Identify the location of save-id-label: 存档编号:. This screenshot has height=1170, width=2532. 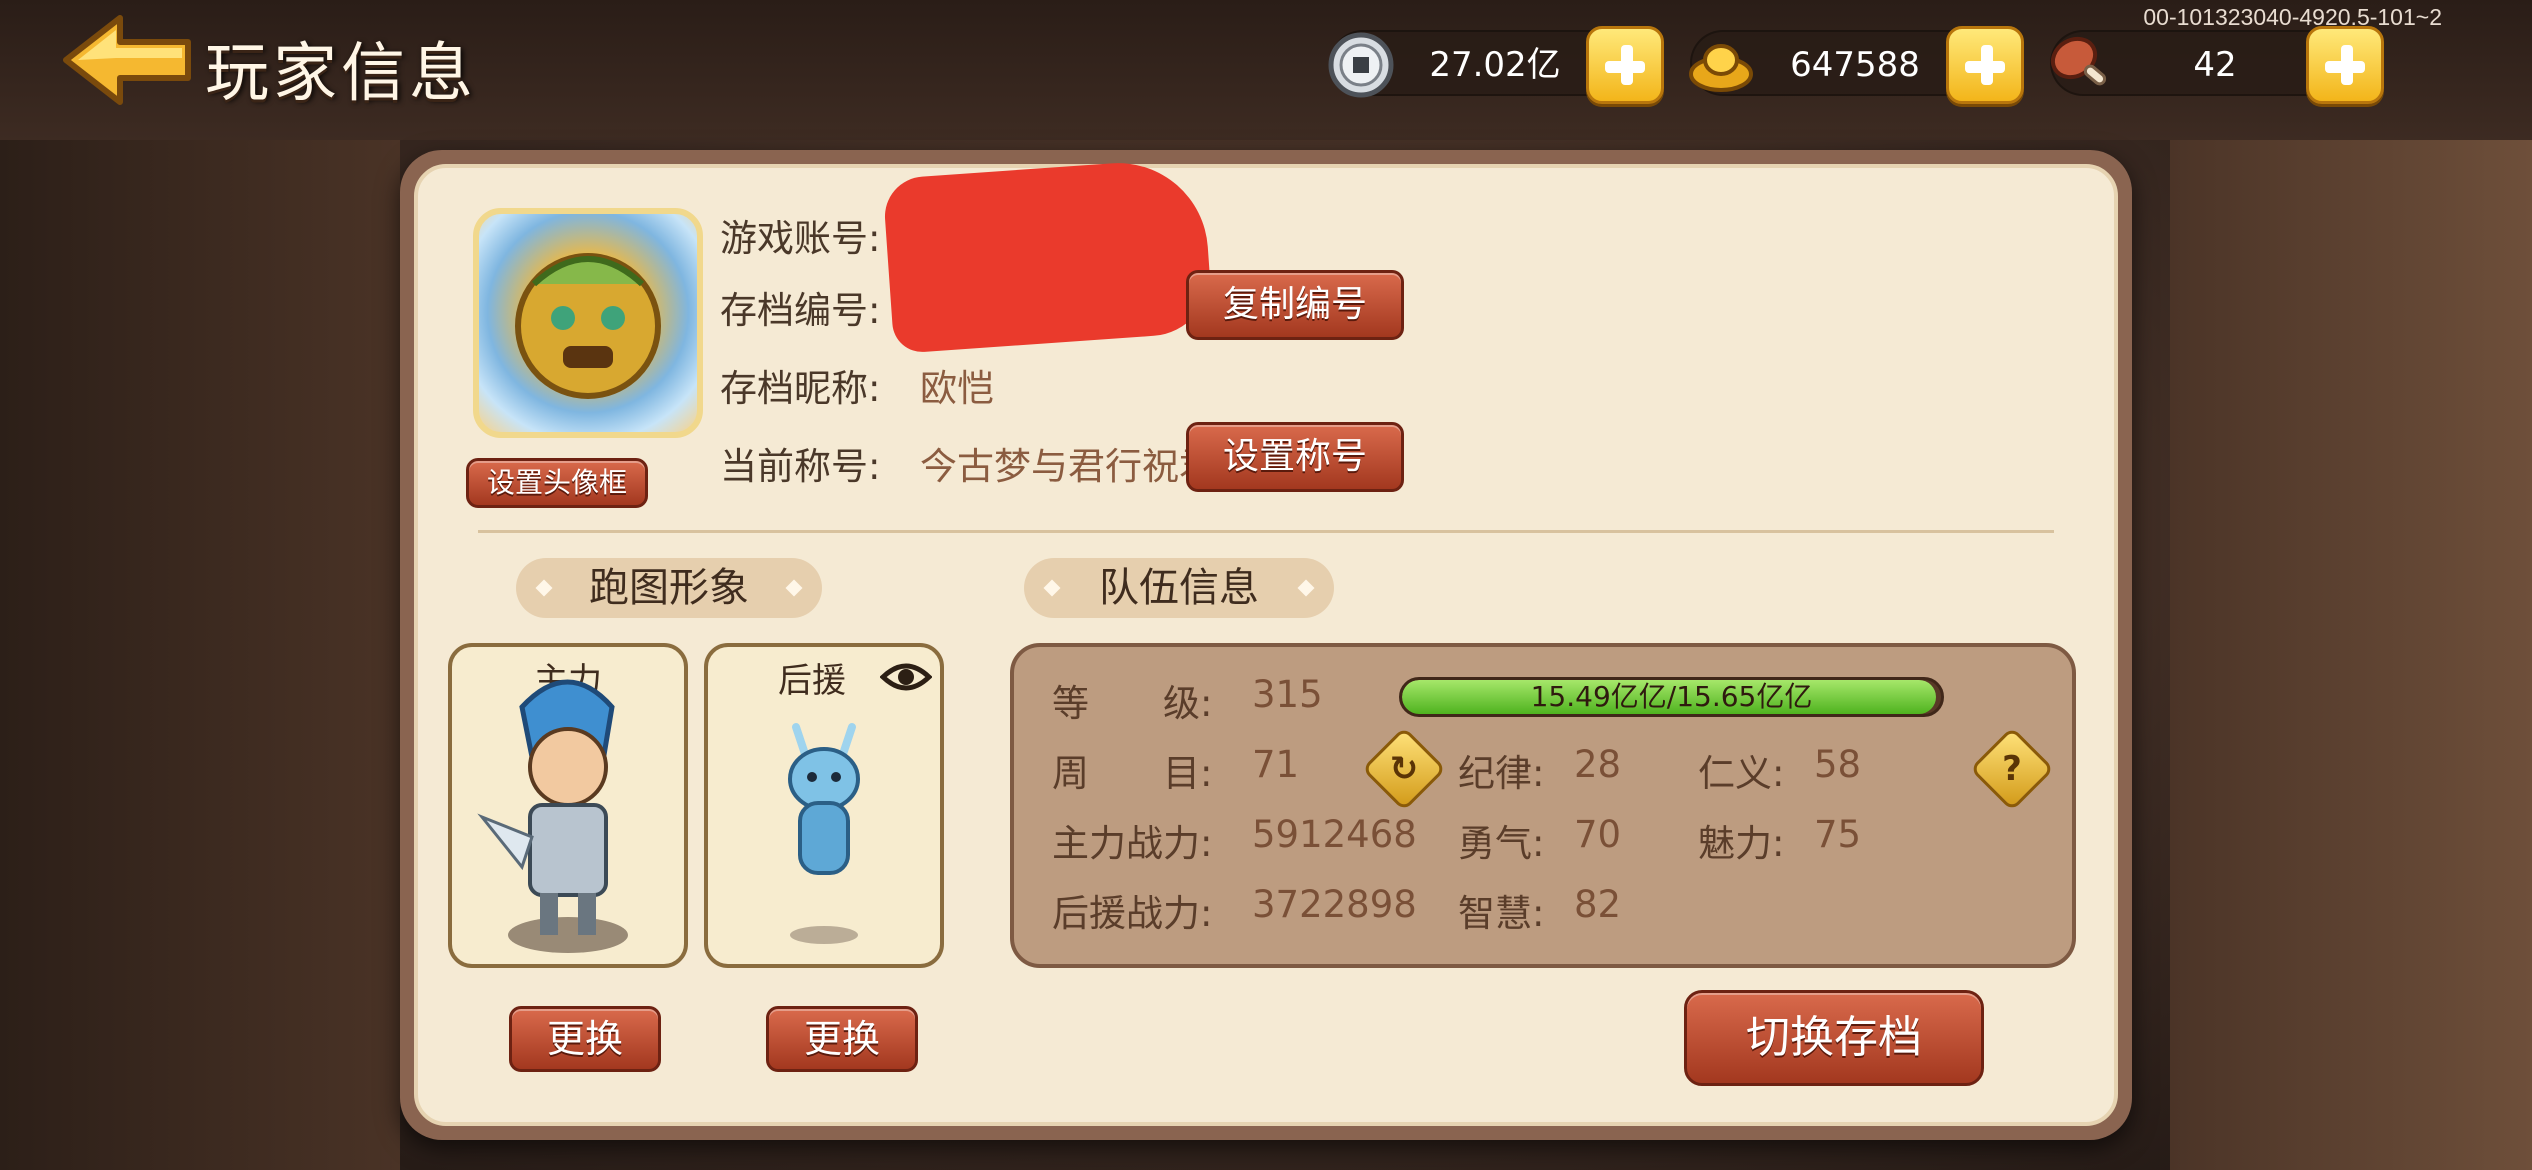
(800, 310).